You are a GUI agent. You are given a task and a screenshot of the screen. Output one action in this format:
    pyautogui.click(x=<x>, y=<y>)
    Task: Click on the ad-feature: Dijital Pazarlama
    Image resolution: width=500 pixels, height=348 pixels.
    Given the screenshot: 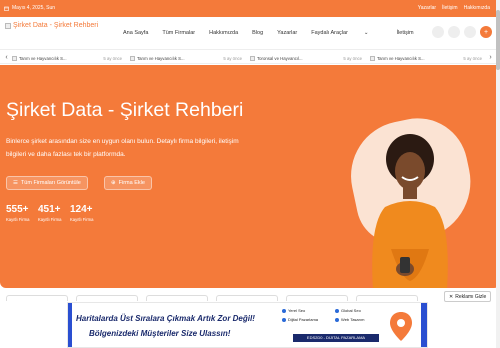 What is the action you would take?
    pyautogui.click(x=308, y=319)
    